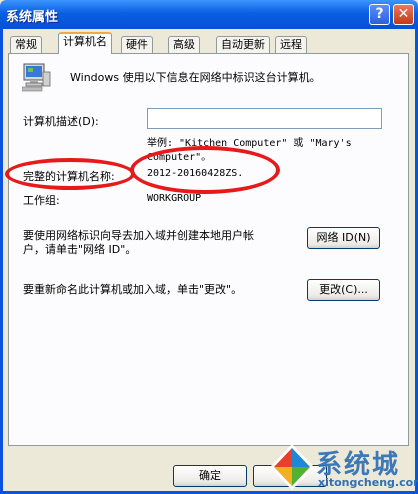  What do you see at coordinates (343, 238) in the screenshot?
I see `network-id-button: 网络 ID(N)` at bounding box center [343, 238].